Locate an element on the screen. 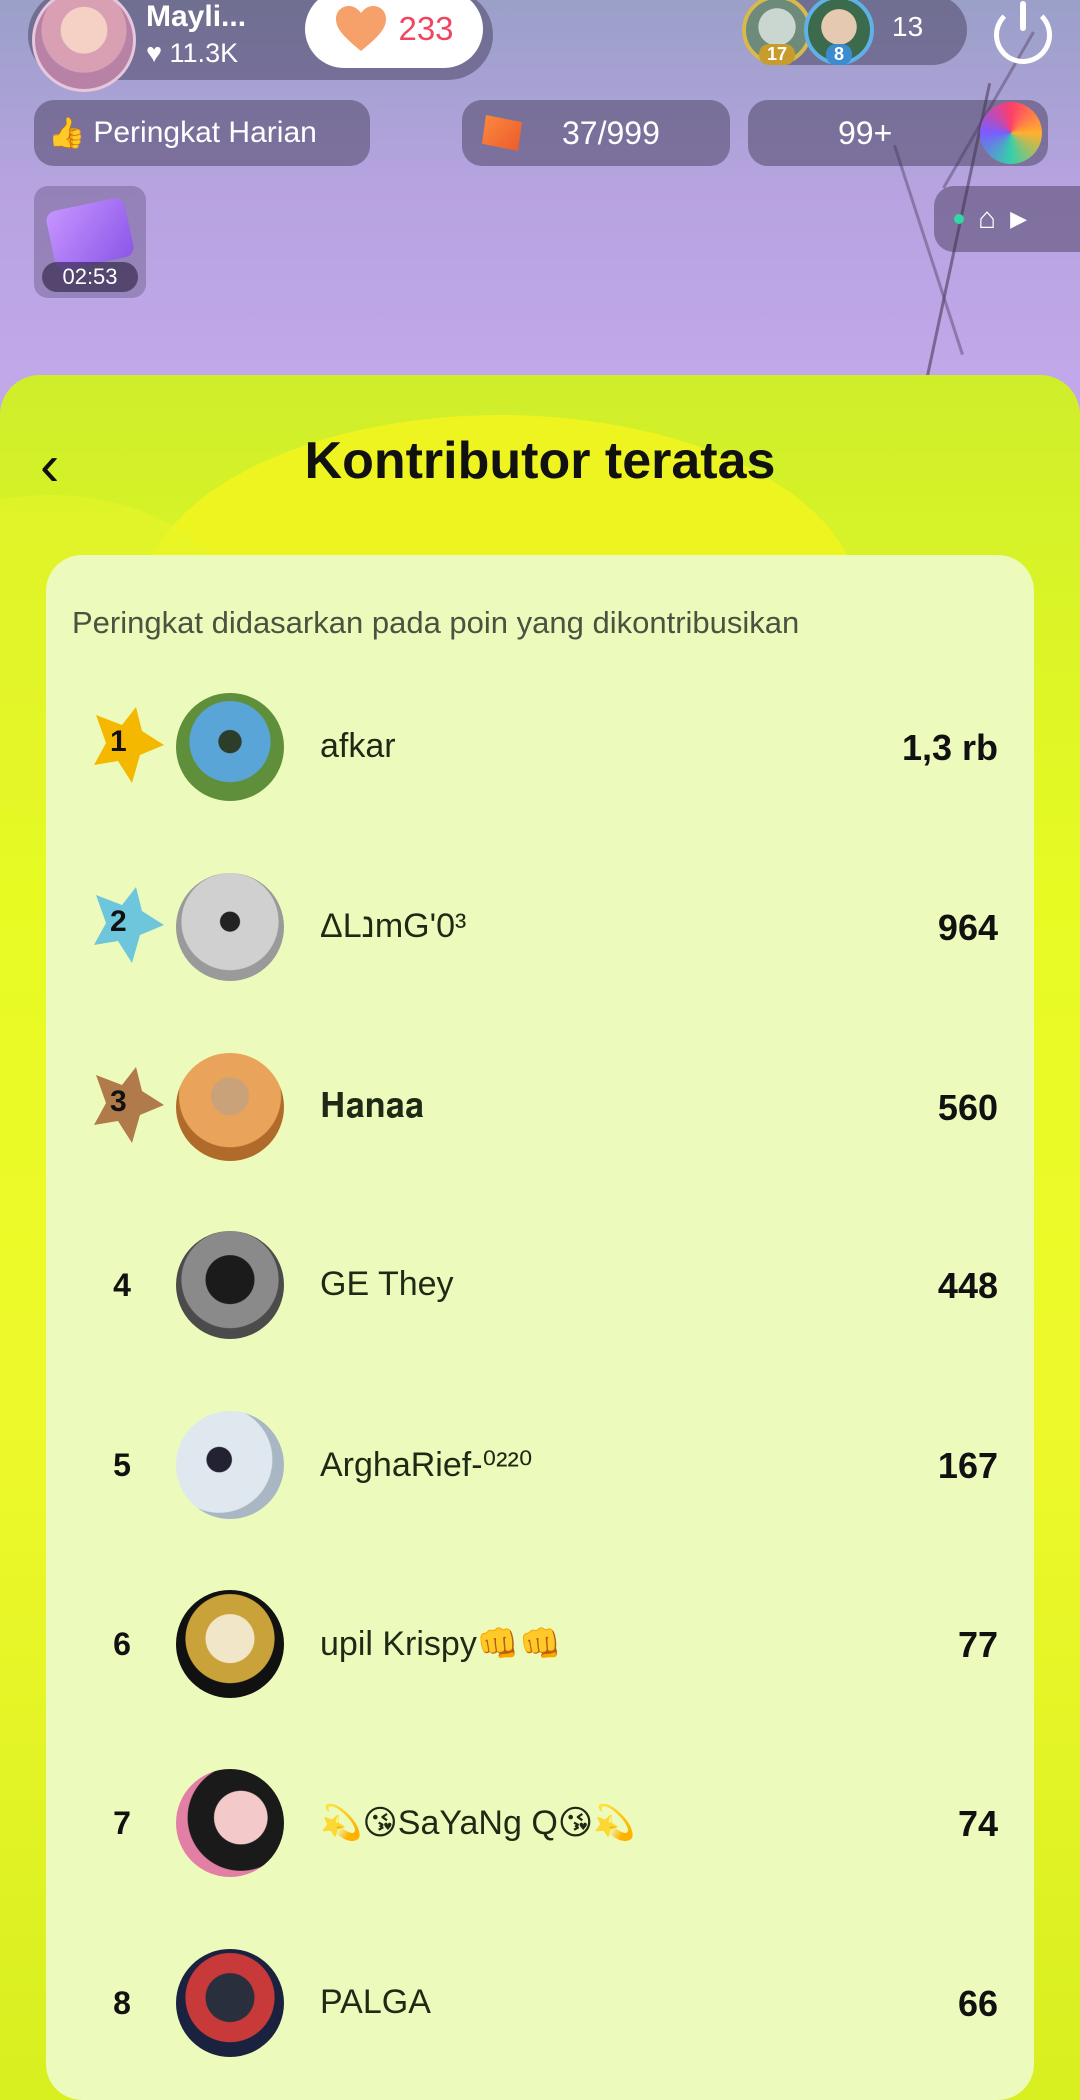 Image resolution: width=1080 pixels, height=2100 pixels. contributor-name: GE They is located at coordinates (387, 1284).